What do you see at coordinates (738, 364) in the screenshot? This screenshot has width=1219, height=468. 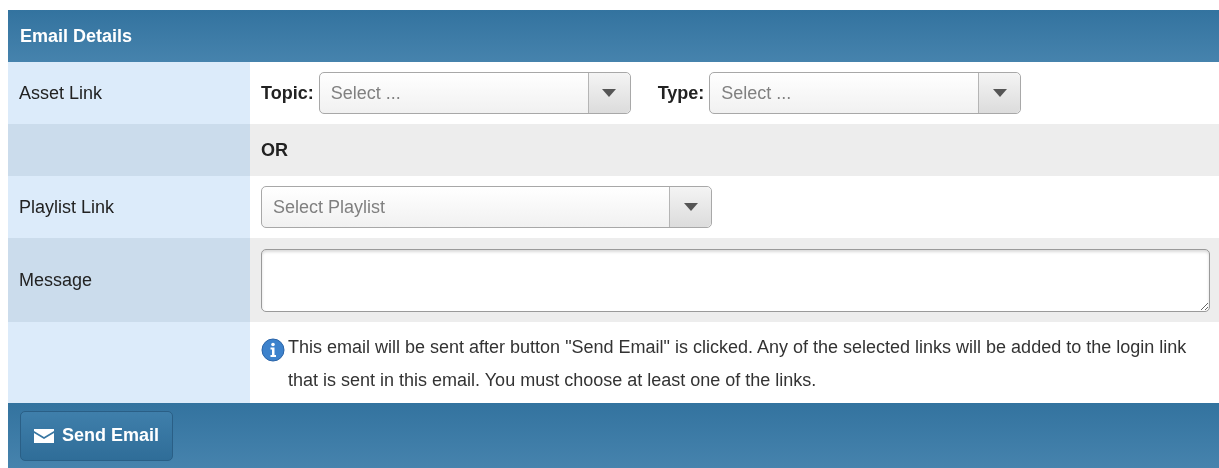 I see `info-text: This email will be sent after button "Send Email" is clicked. Any of the selected links will be added to the login link that is sent in this email. You must choose at least one of the links.` at bounding box center [738, 364].